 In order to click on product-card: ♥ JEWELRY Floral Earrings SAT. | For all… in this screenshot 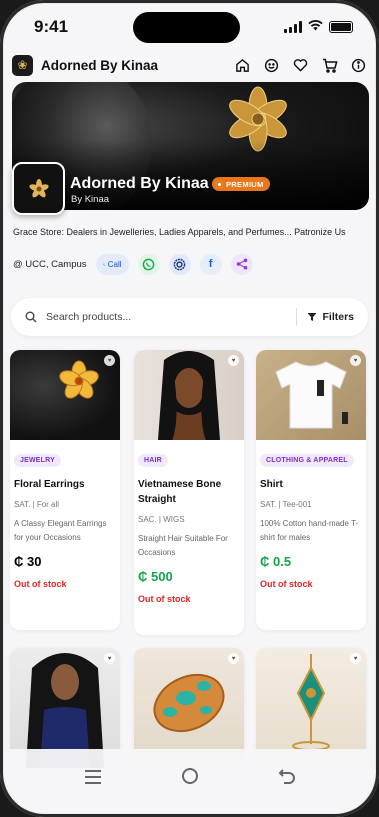, I will do `click(65, 490)`.